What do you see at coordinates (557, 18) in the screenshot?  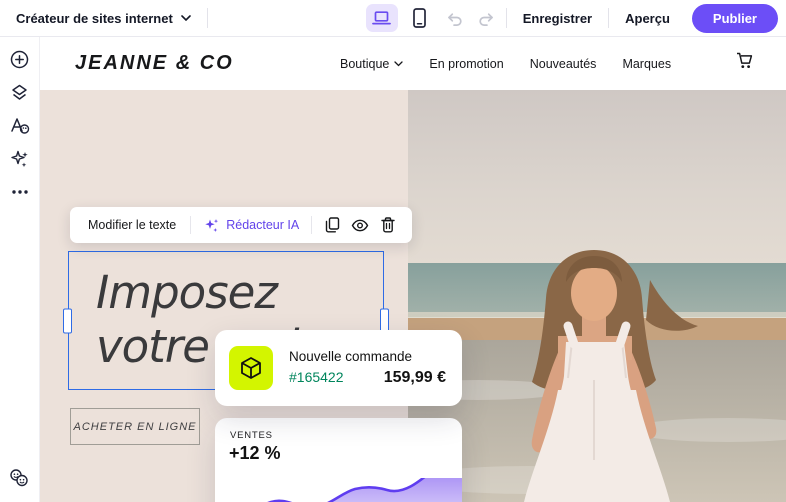 I see `save-button: Enregistrer` at bounding box center [557, 18].